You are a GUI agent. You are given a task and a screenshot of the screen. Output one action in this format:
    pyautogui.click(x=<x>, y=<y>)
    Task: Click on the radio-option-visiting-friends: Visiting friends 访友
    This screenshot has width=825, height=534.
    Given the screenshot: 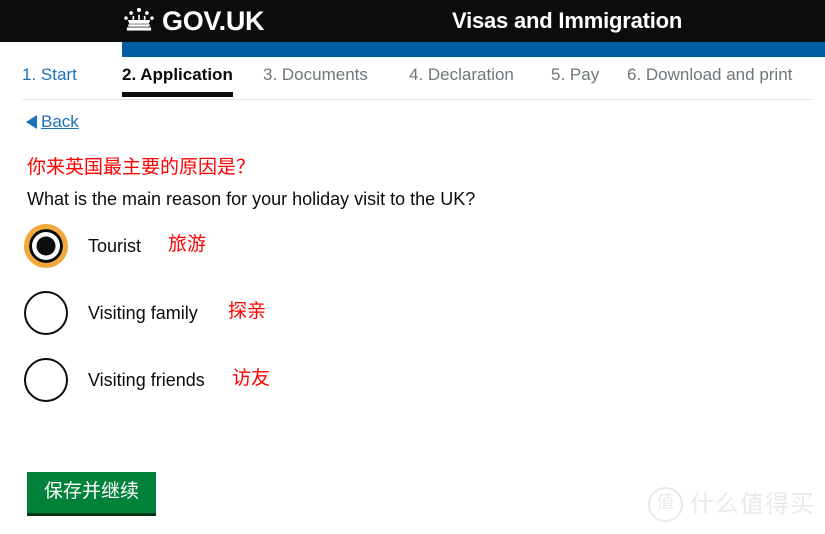 What is the action you would take?
    pyautogui.click(x=412, y=389)
    